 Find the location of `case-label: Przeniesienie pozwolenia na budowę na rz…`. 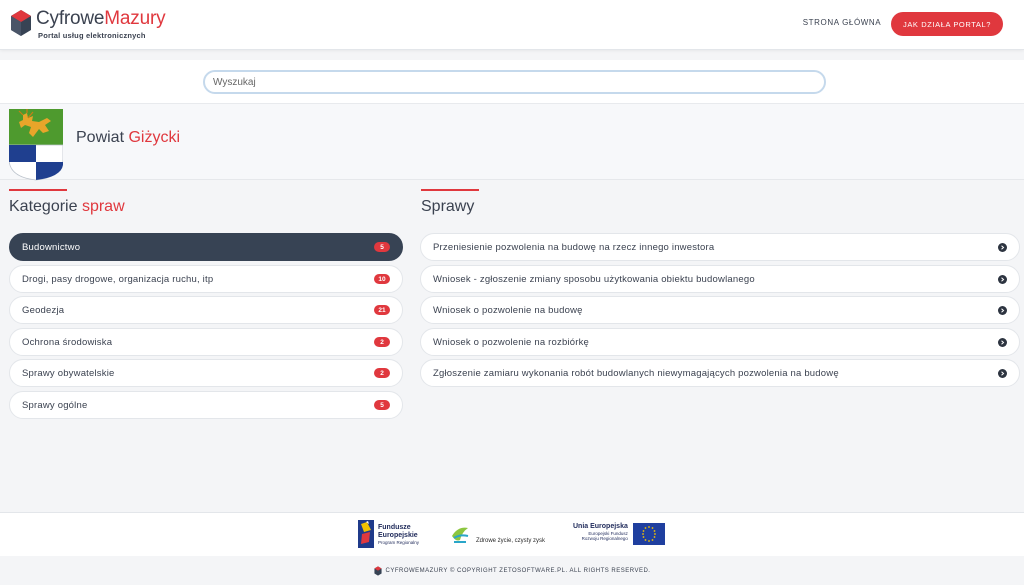

case-label: Przeniesienie pozwolenia na budowę na rz… is located at coordinates (574, 247).